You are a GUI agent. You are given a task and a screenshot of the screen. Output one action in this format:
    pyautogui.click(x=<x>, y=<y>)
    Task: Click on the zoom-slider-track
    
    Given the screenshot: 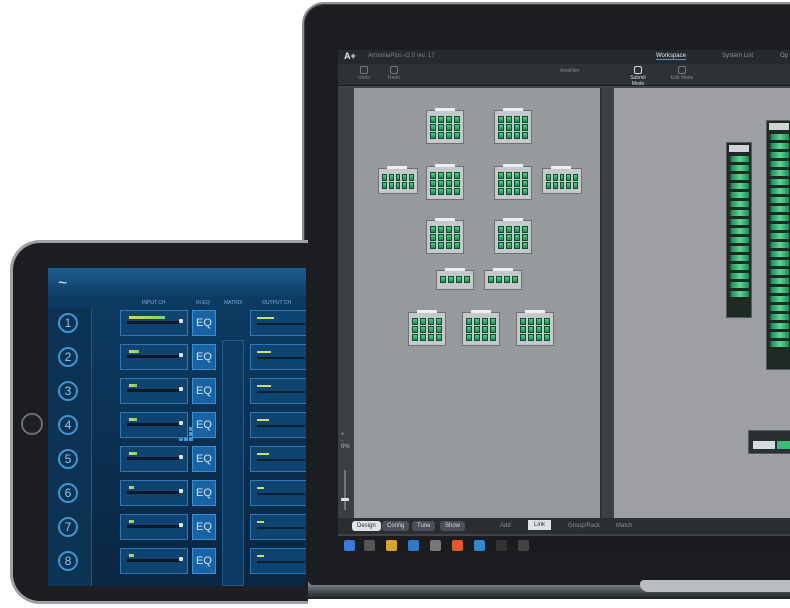 What is the action you would take?
    pyautogui.click(x=345, y=490)
    